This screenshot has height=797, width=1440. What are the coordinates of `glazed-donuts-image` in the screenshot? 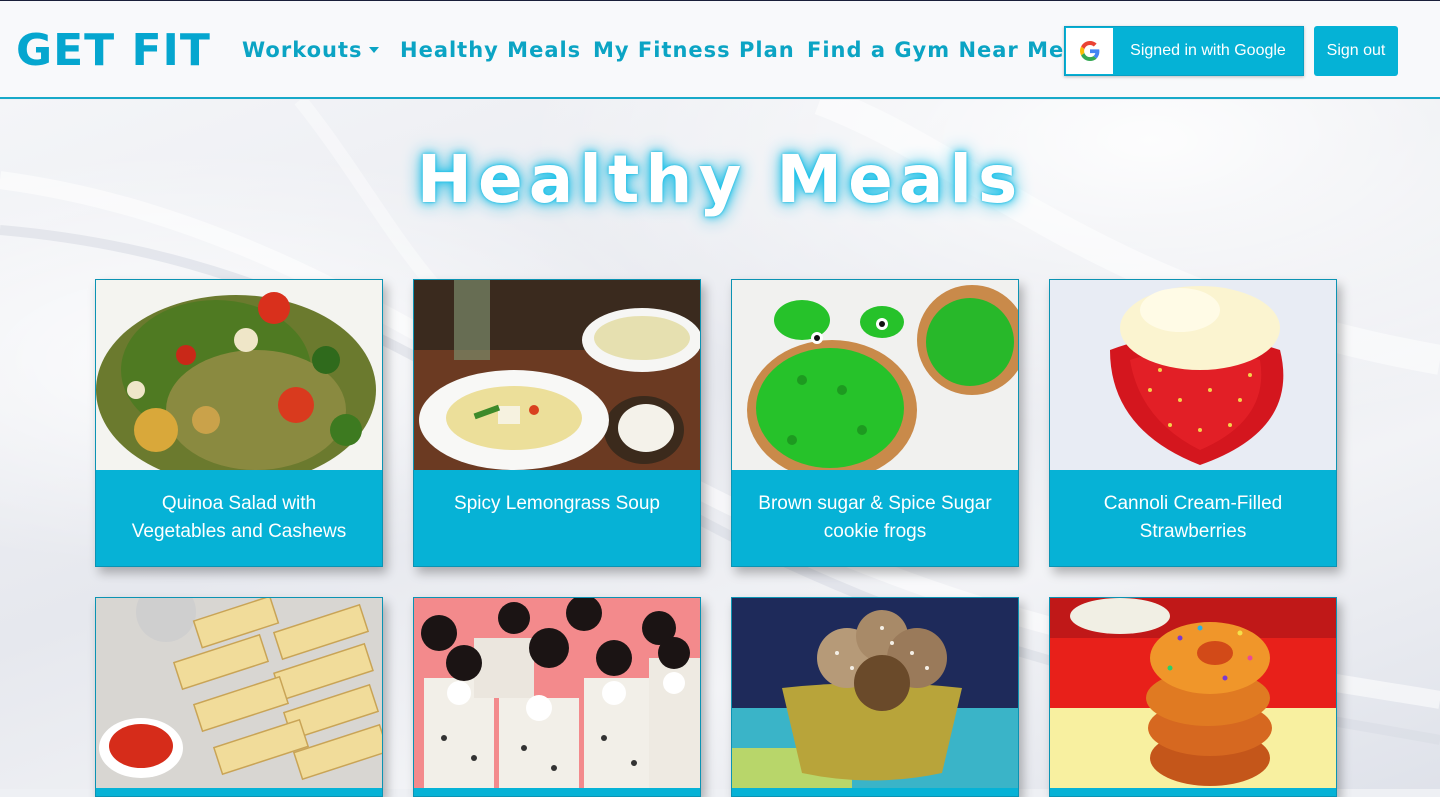 It's located at (1193, 693).